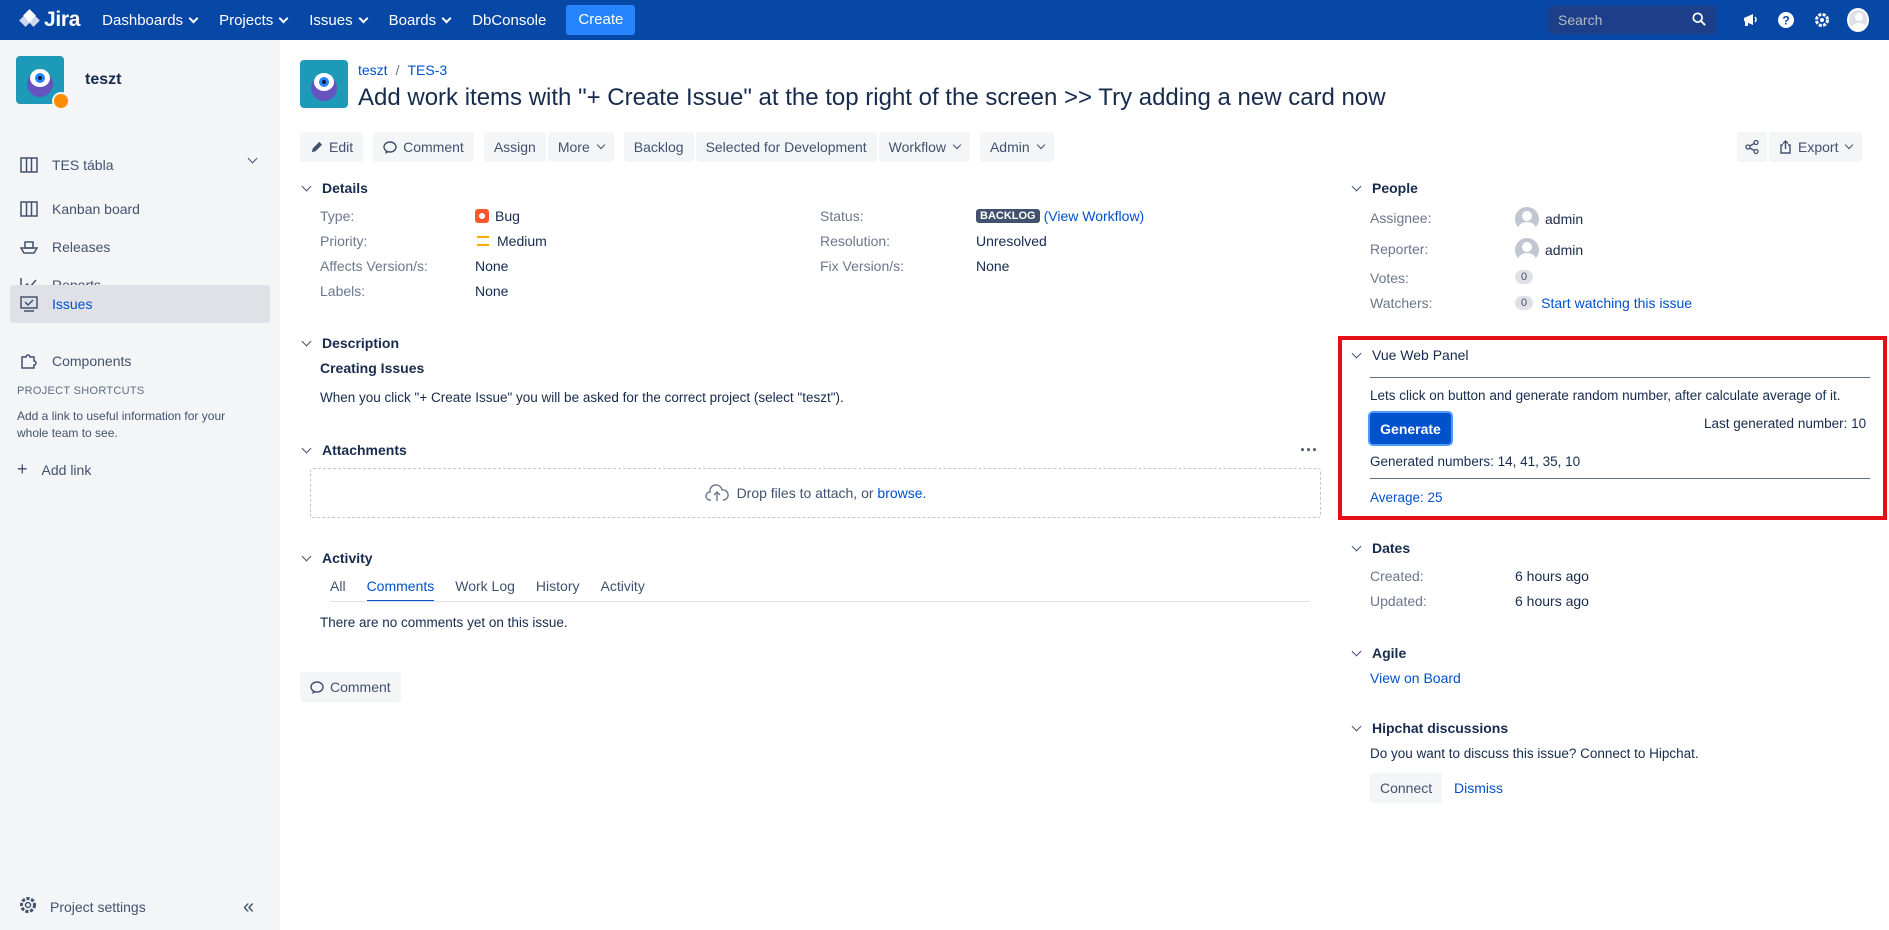 The height and width of the screenshot is (930, 1889). Describe the element at coordinates (558, 590) in the screenshot. I see `tab-history: History` at that location.